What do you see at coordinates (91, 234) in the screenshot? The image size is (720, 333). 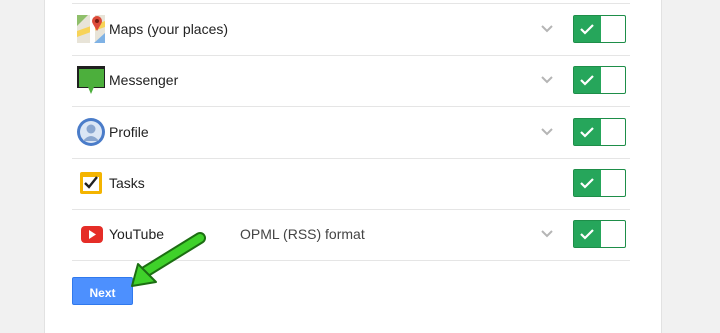 I see `youtube-icon` at bounding box center [91, 234].